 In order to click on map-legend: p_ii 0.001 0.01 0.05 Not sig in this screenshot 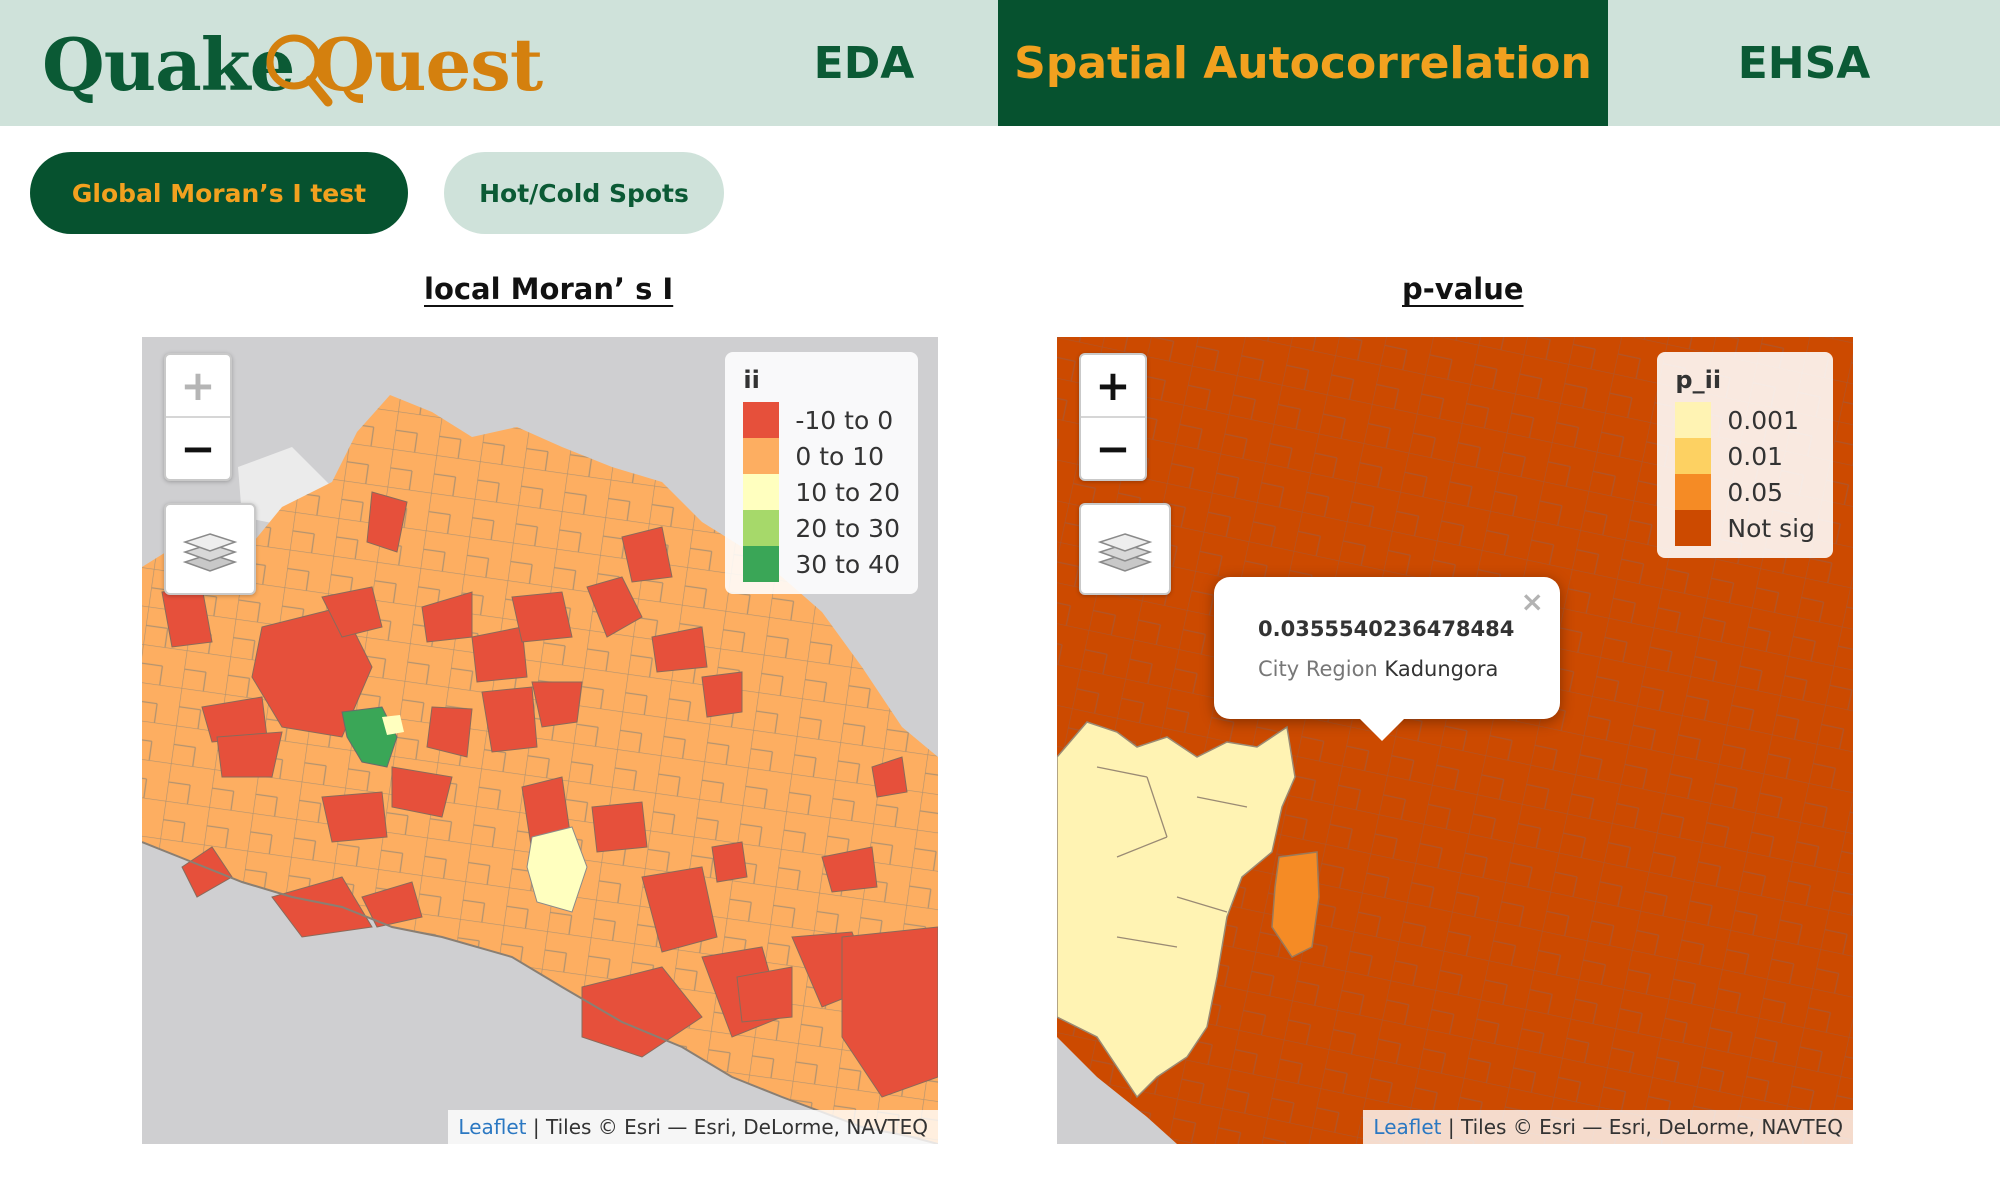, I will do `click(1745, 455)`.